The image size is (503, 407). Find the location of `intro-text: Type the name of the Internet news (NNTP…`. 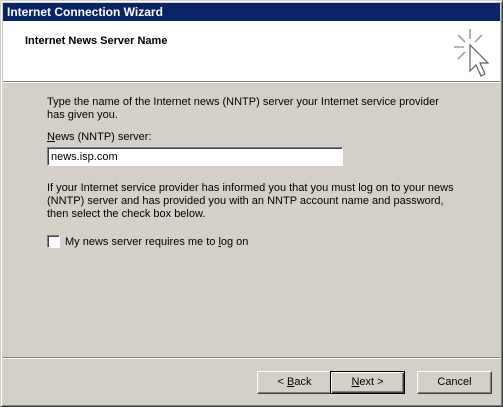

intro-text: Type the name of the Internet news (NNTP… is located at coordinates (243, 108).